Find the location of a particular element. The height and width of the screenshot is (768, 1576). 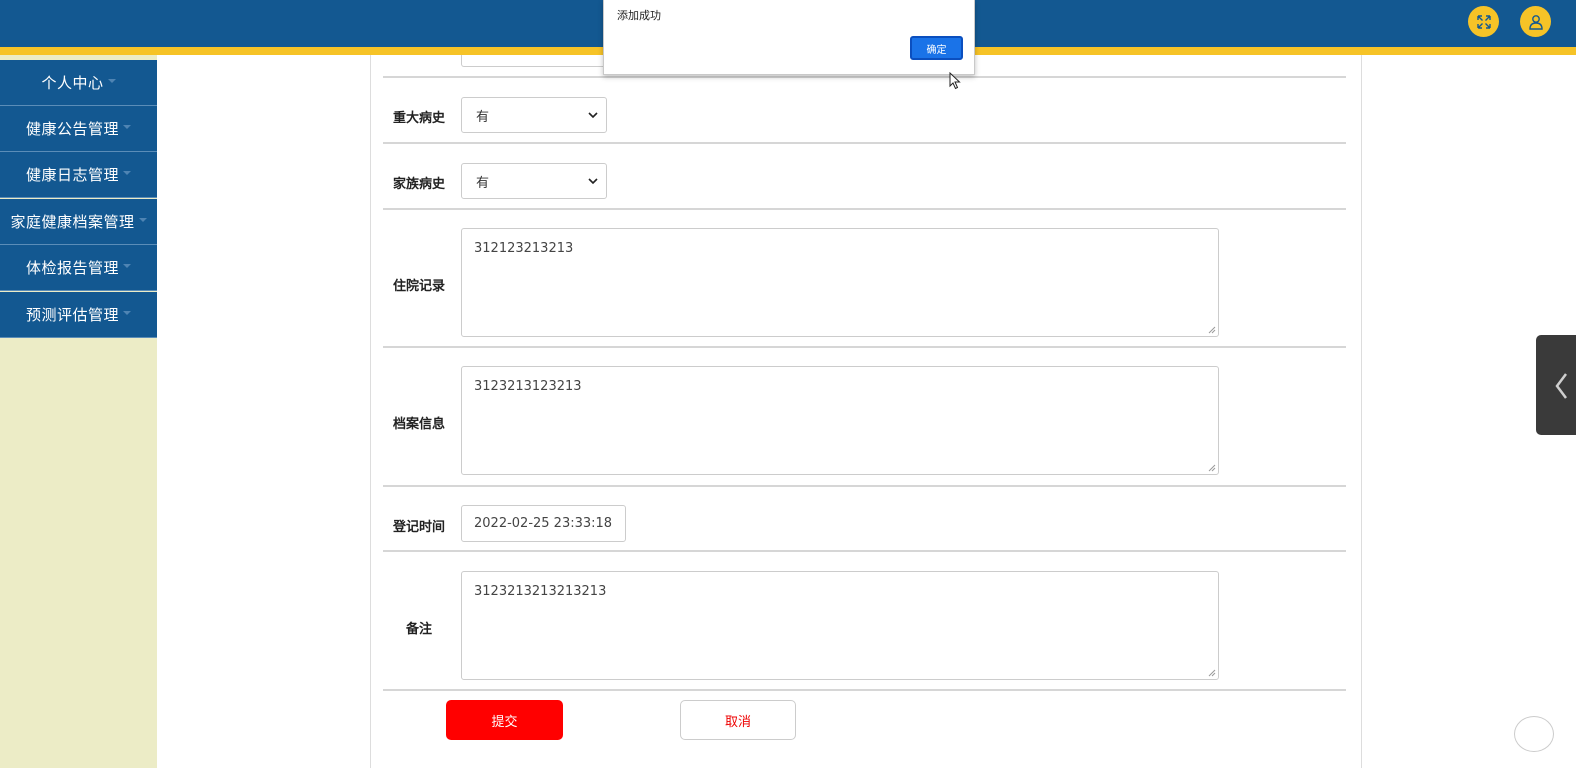

input-value: 2022-02-25 23:33:18 is located at coordinates (543, 523).